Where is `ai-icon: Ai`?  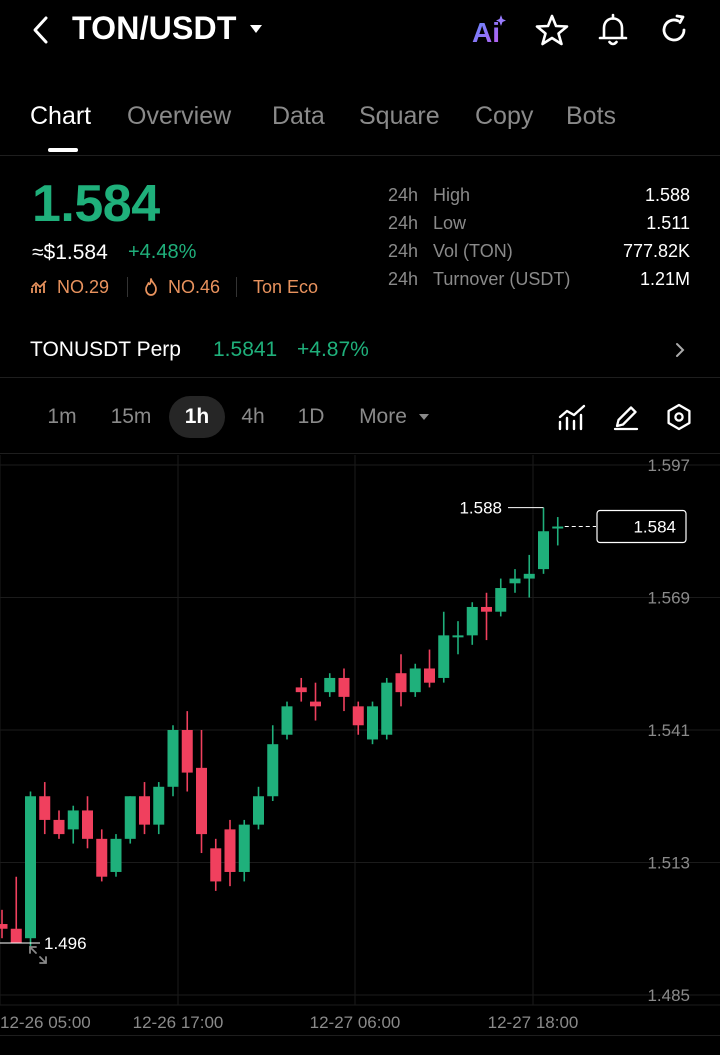 ai-icon: Ai is located at coordinates (488, 30).